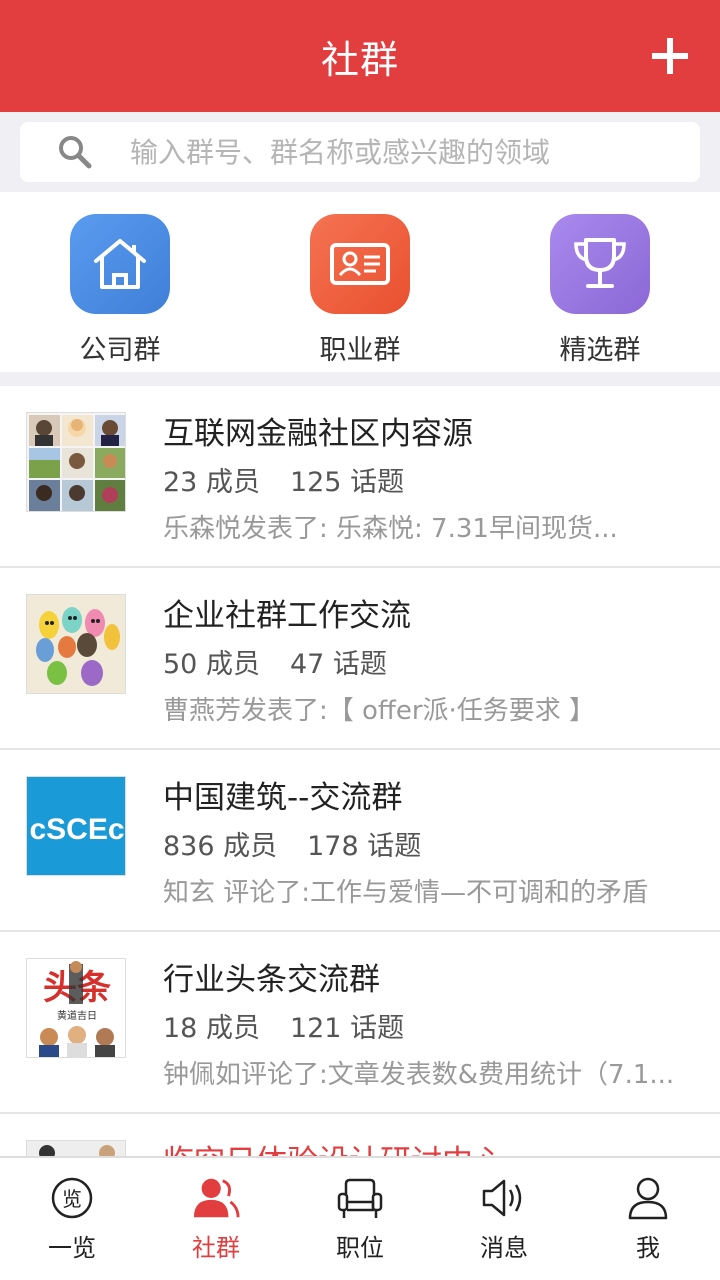  What do you see at coordinates (338, 664) in the screenshot?
I see `topic-count: 47 话题` at bounding box center [338, 664].